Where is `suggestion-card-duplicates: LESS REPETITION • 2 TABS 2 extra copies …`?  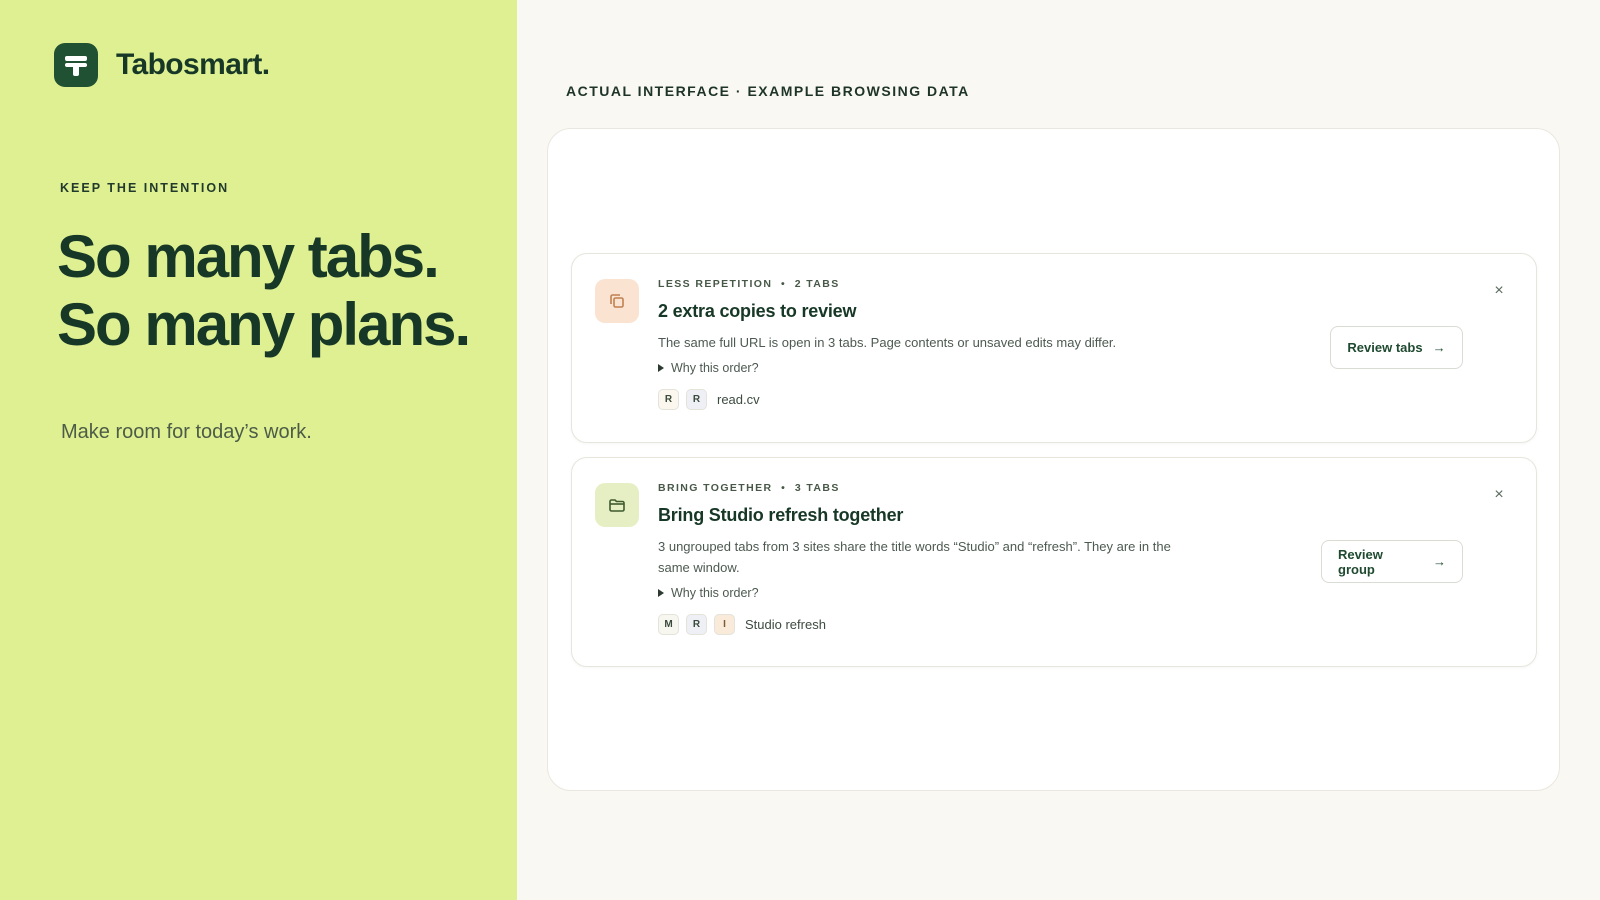 suggestion-card-duplicates: LESS REPETITION • 2 TABS 2 extra copies … is located at coordinates (1054, 348).